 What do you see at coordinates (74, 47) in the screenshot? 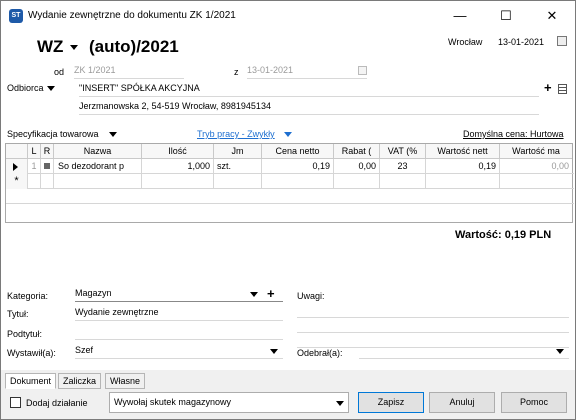
I see `doc-type-dropdown-icon` at bounding box center [74, 47].